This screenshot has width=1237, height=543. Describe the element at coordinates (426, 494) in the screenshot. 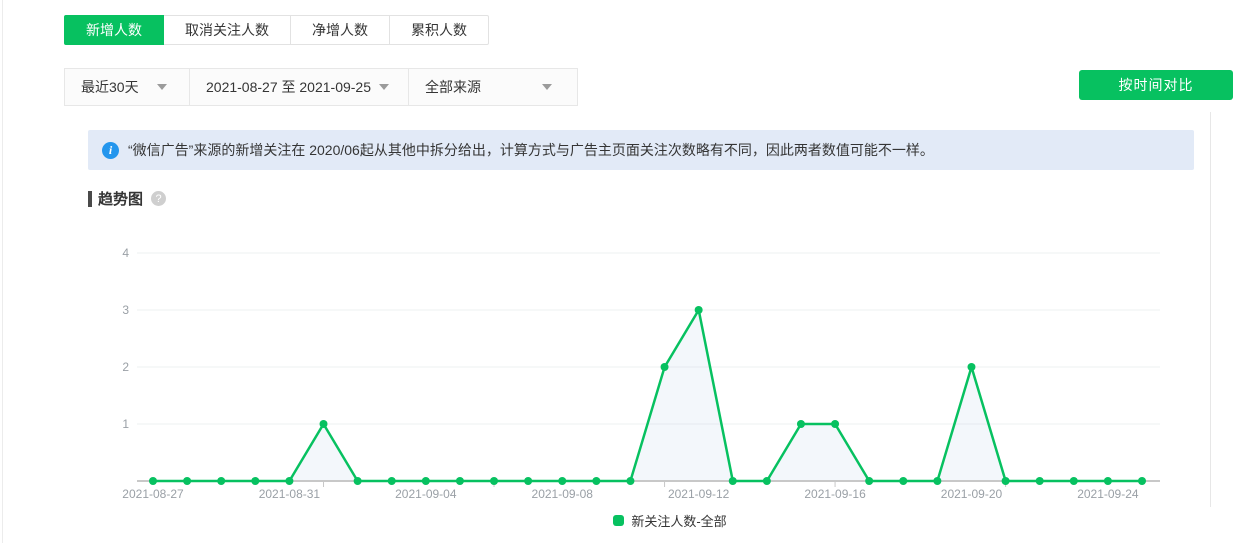

I see `svg-text: 2021-09-04` at that location.